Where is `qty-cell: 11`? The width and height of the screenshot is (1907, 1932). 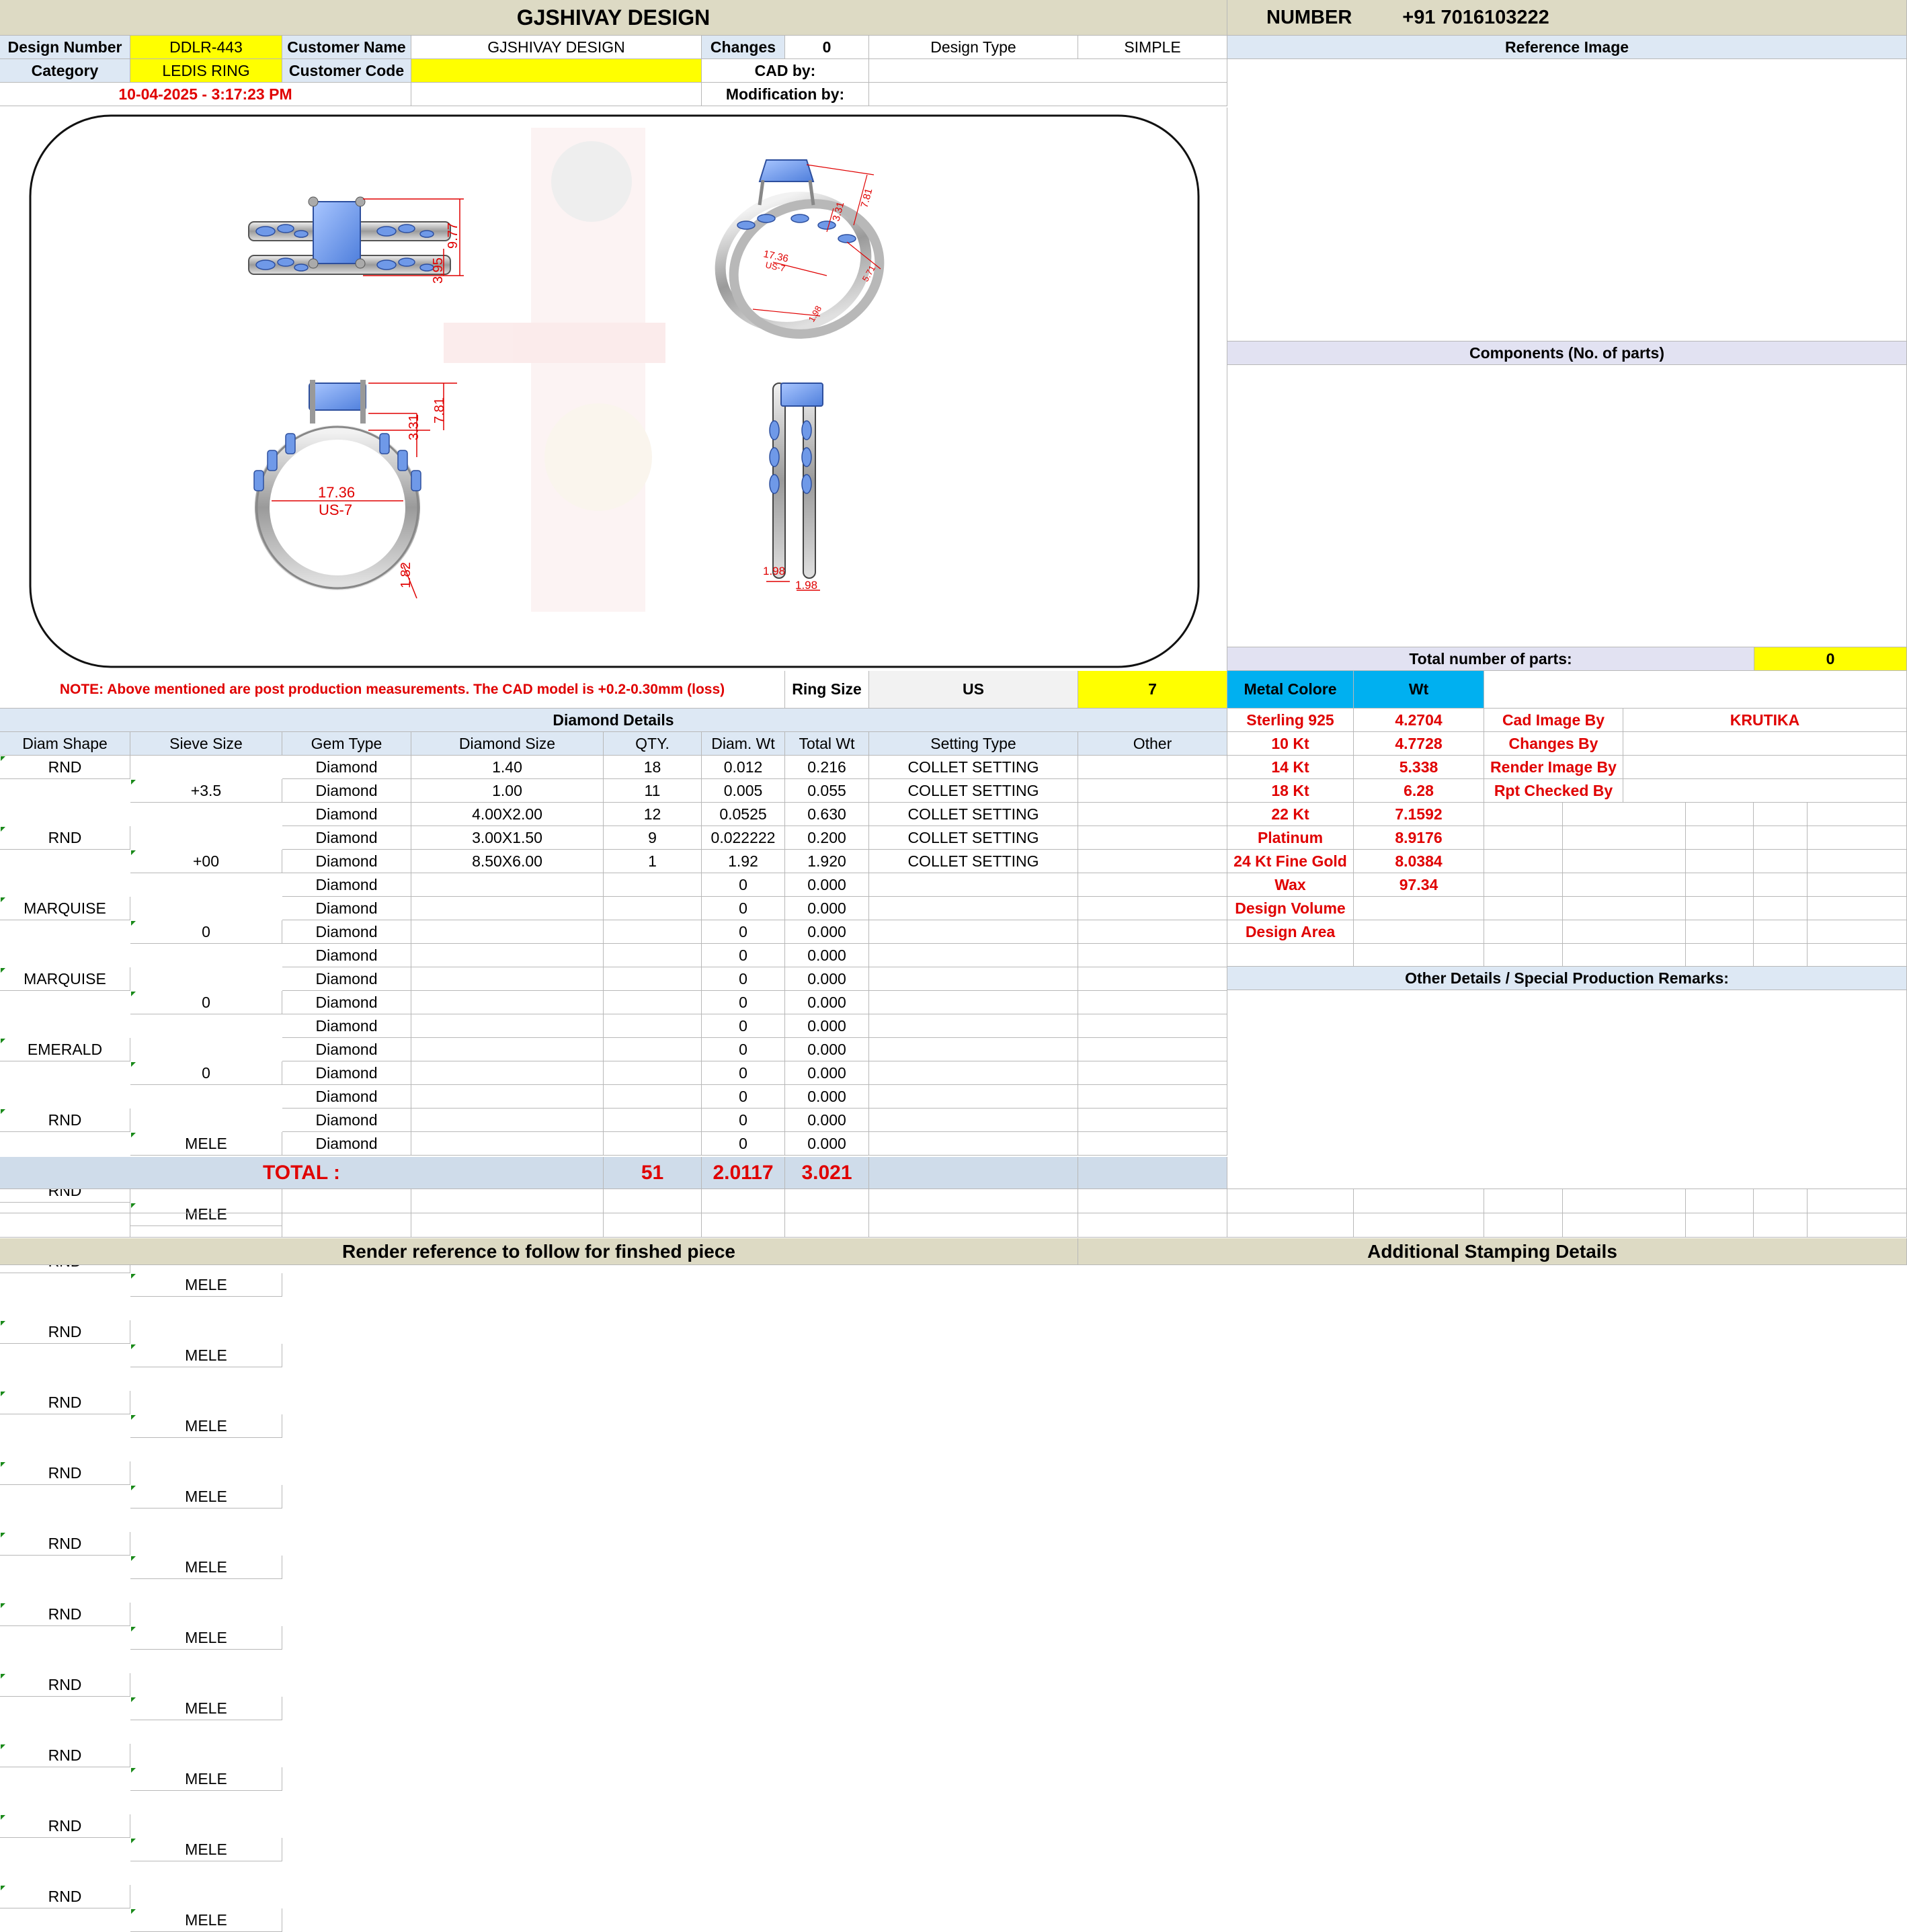 qty-cell: 11 is located at coordinates (653, 791).